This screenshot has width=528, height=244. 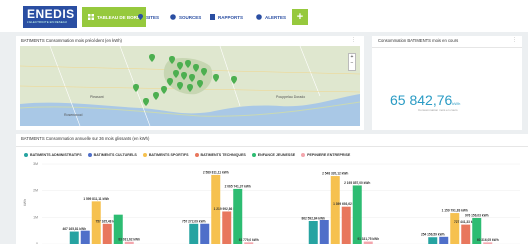 What do you see at coordinates (119, 17) in the screenshot?
I see `nav-label: TABLEAU DE BORD` at bounding box center [119, 17].